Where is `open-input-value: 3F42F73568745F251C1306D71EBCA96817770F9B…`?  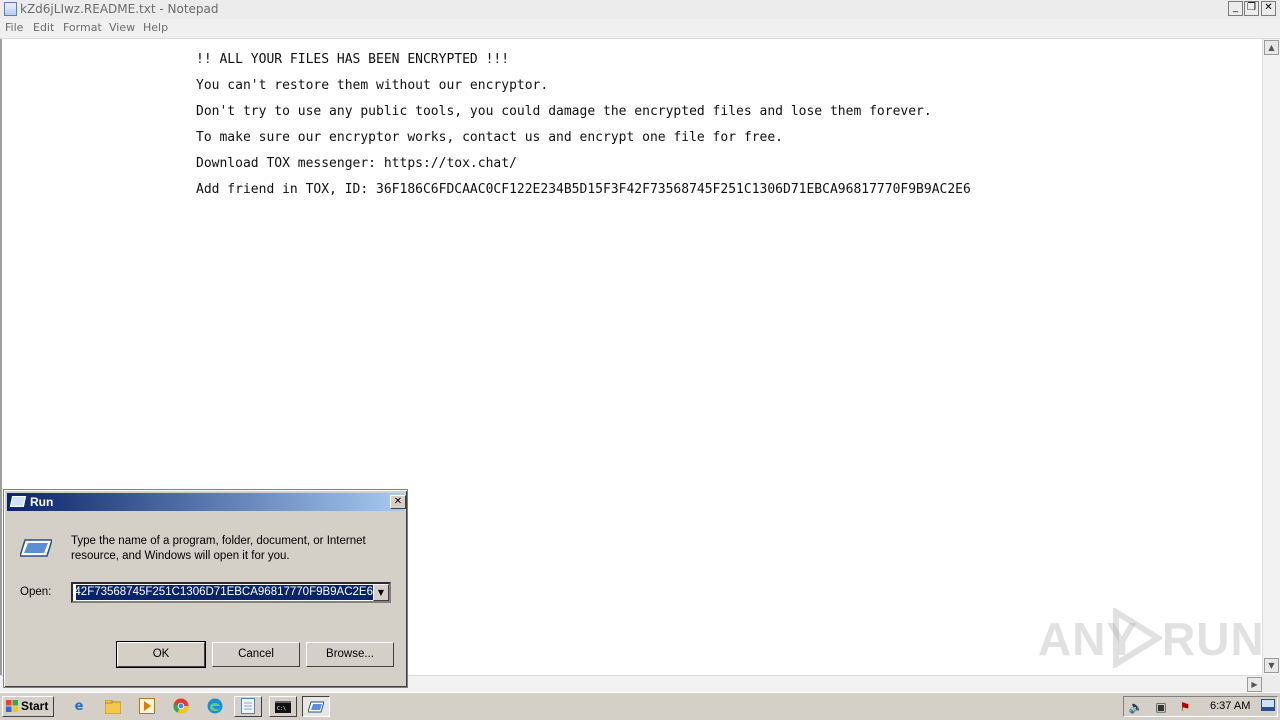
open-input-value: 3F42F73568745F251C1306D71EBCA96817770F9B… is located at coordinates (225, 592).